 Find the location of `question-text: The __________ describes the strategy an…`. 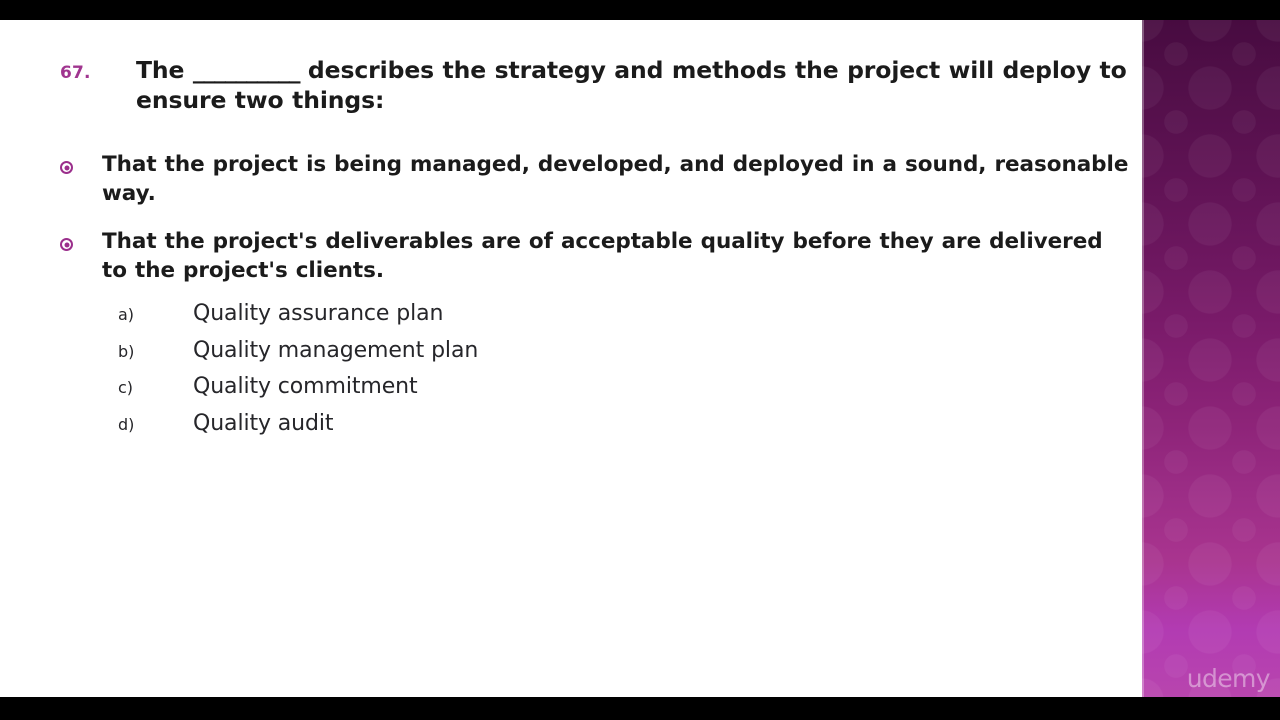

question-text: The __________ describes the strategy an… is located at coordinates (635, 85).